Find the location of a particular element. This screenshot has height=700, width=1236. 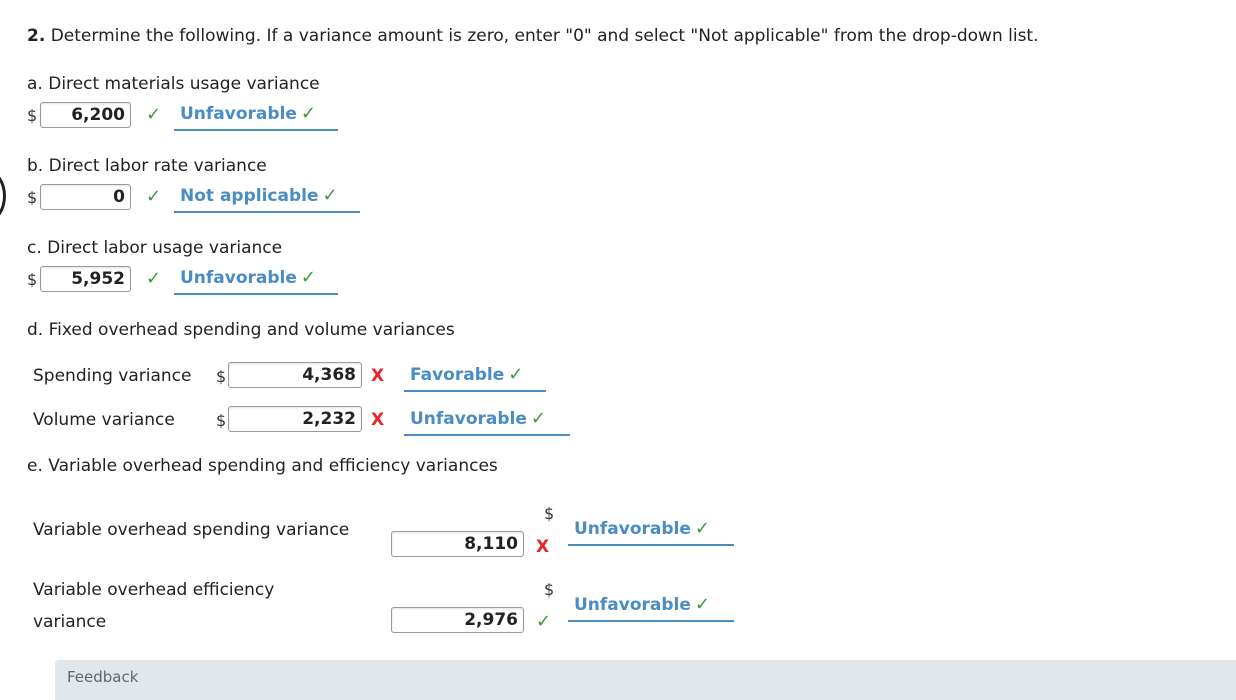

amount-input-fixed-volume: 2,232 is located at coordinates (295, 419).